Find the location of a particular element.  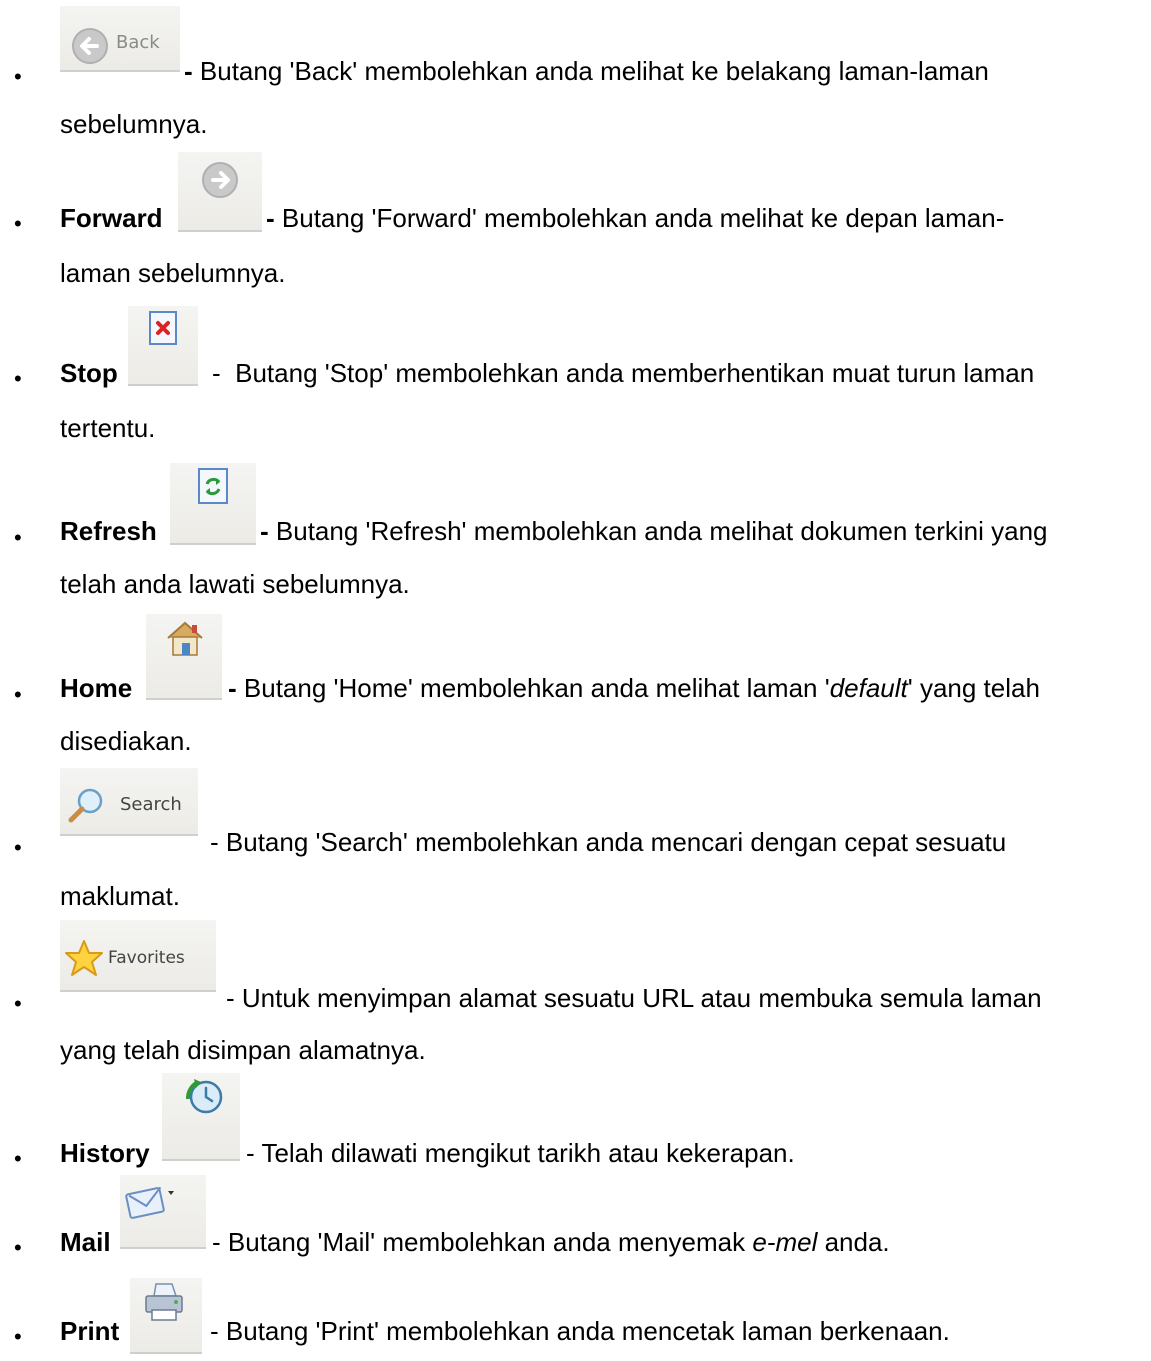

item-name: Print is located at coordinates (90, 1331).